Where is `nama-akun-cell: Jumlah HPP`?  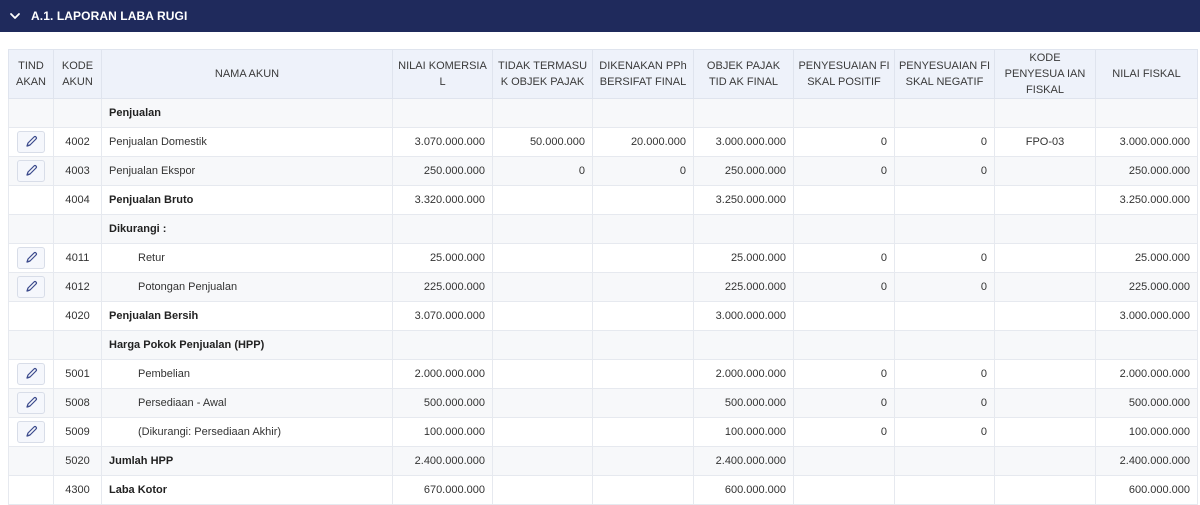
nama-akun-cell: Jumlah HPP is located at coordinates (247, 461).